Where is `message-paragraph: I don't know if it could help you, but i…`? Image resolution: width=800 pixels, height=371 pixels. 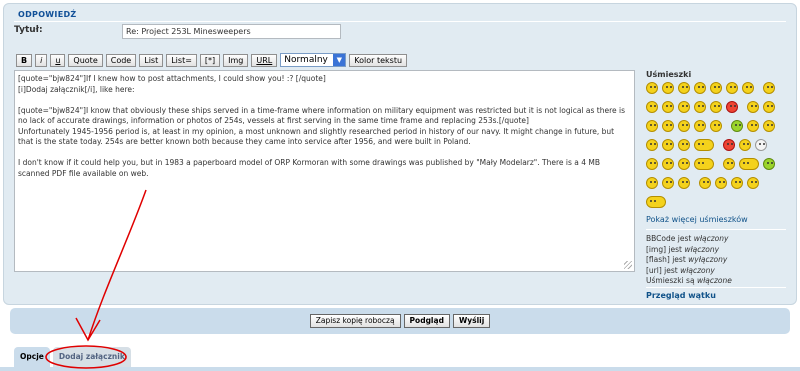 message-paragraph: I don't know if it could help you, but i… is located at coordinates (310, 168).